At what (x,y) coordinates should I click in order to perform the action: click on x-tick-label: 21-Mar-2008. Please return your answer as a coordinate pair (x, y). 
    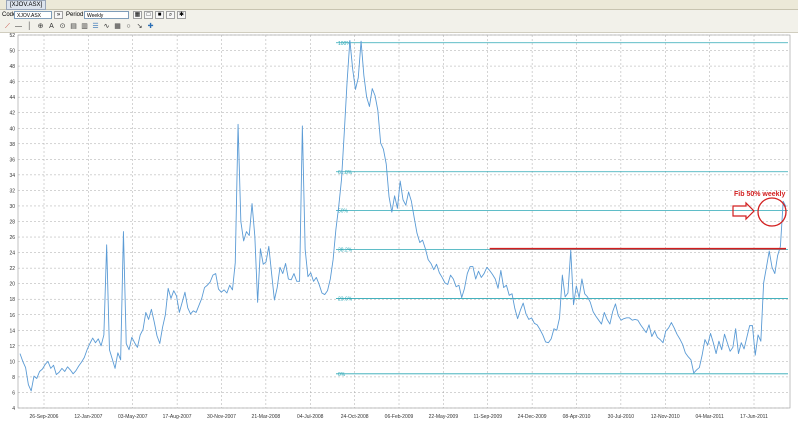
    Looking at the image, I should click on (266, 417).